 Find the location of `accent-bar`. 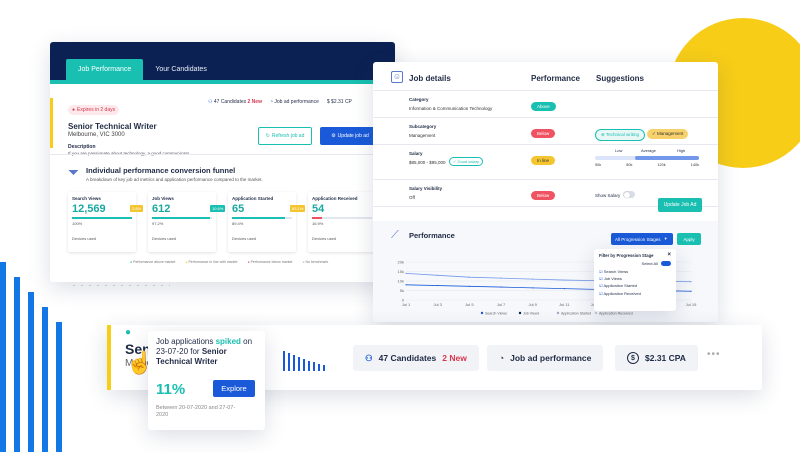

accent-bar is located at coordinates (109, 357).